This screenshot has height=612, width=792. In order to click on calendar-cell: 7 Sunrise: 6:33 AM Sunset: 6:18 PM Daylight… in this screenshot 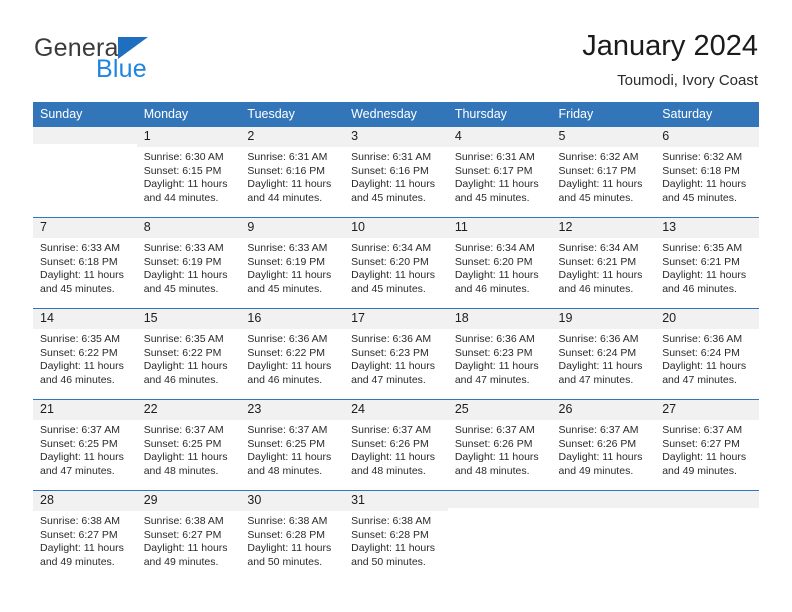, I will do `click(85, 263)`.